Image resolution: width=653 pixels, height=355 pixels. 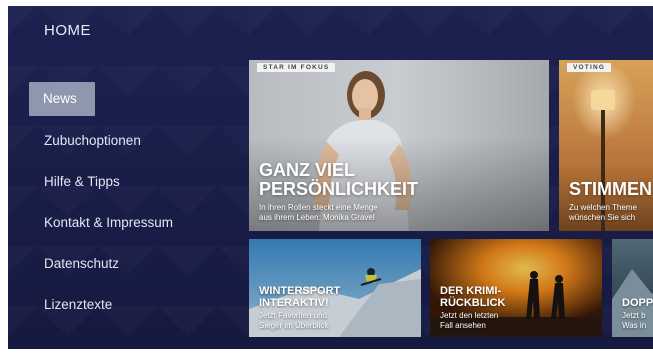 I want to click on krimi-subtitle-line2: Fall ansehen, so click(x=463, y=325).